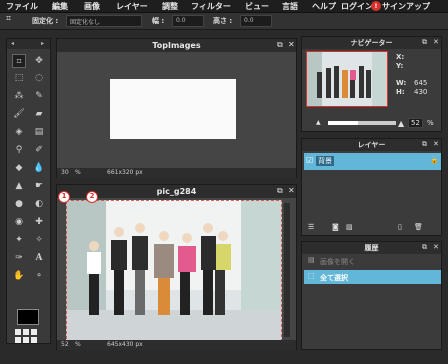 The image size is (448, 364). Describe the element at coordinates (176, 45) in the screenshot. I see `topimages-title: TopImages` at that location.